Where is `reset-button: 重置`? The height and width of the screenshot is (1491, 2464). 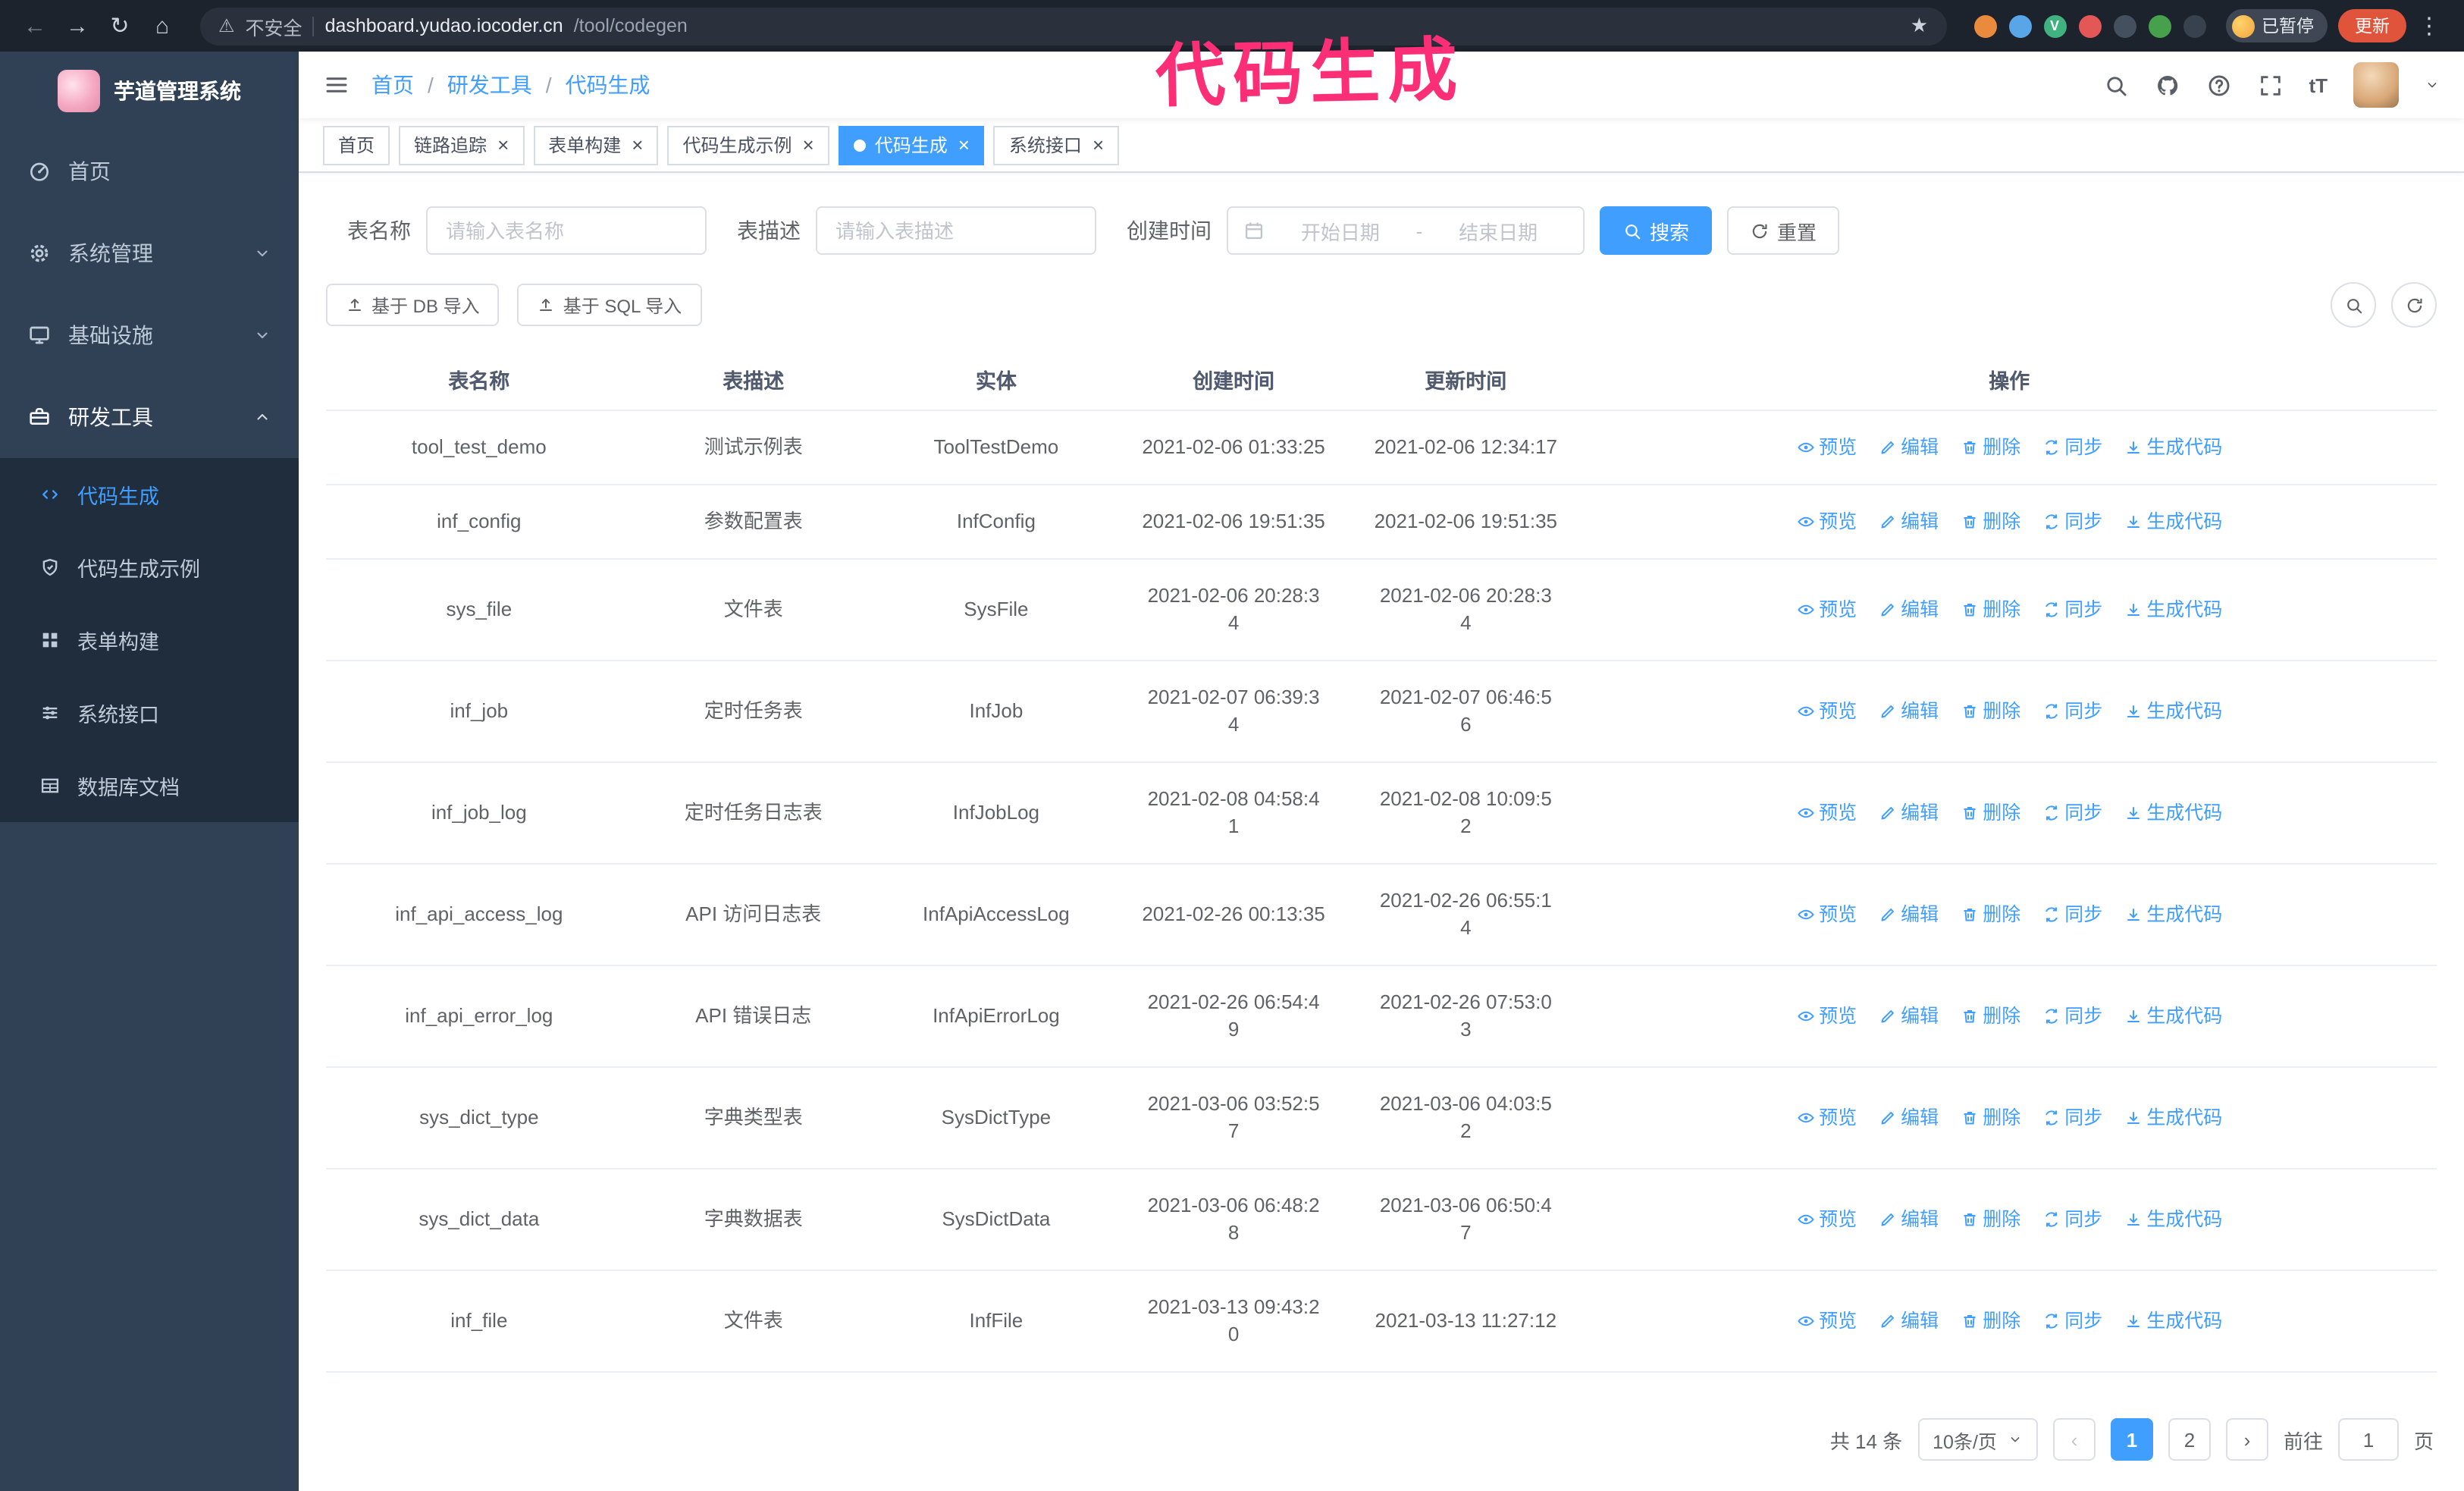 reset-button: 重置 is located at coordinates (1783, 230).